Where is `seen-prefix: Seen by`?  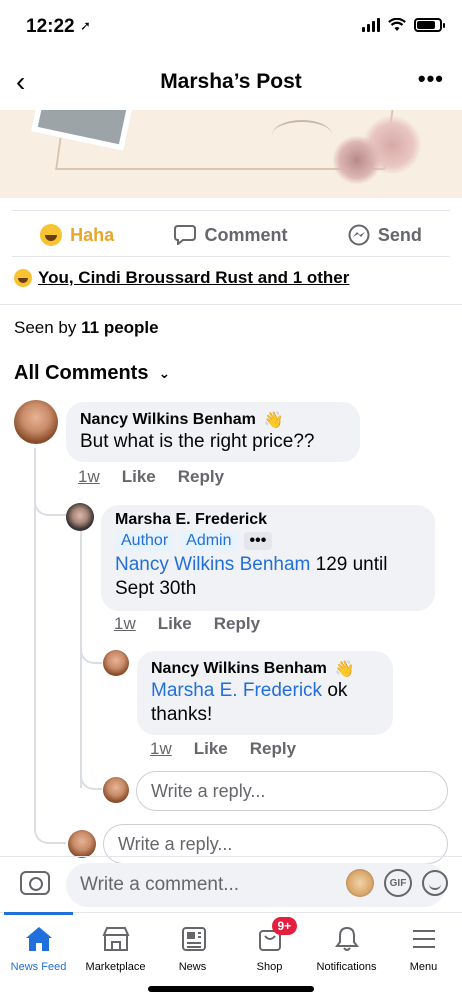
seen-prefix: Seen by is located at coordinates (45, 327).